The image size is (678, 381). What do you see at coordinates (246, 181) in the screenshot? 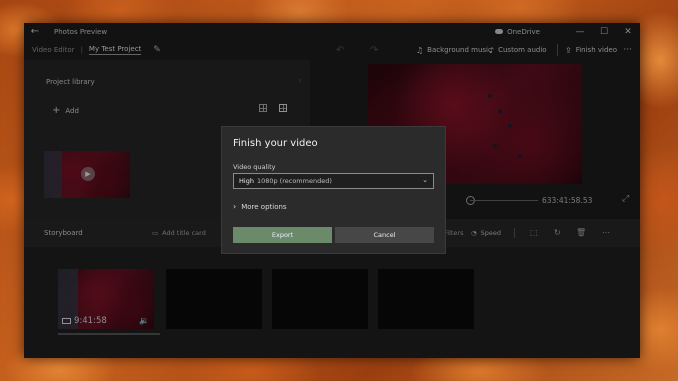
I see `quality-value-main: High` at bounding box center [246, 181].